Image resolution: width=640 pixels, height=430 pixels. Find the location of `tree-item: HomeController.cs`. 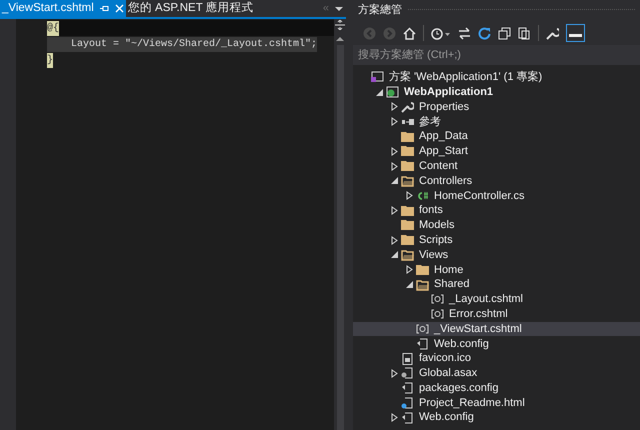

tree-item: HomeController.cs is located at coordinates (496, 196).